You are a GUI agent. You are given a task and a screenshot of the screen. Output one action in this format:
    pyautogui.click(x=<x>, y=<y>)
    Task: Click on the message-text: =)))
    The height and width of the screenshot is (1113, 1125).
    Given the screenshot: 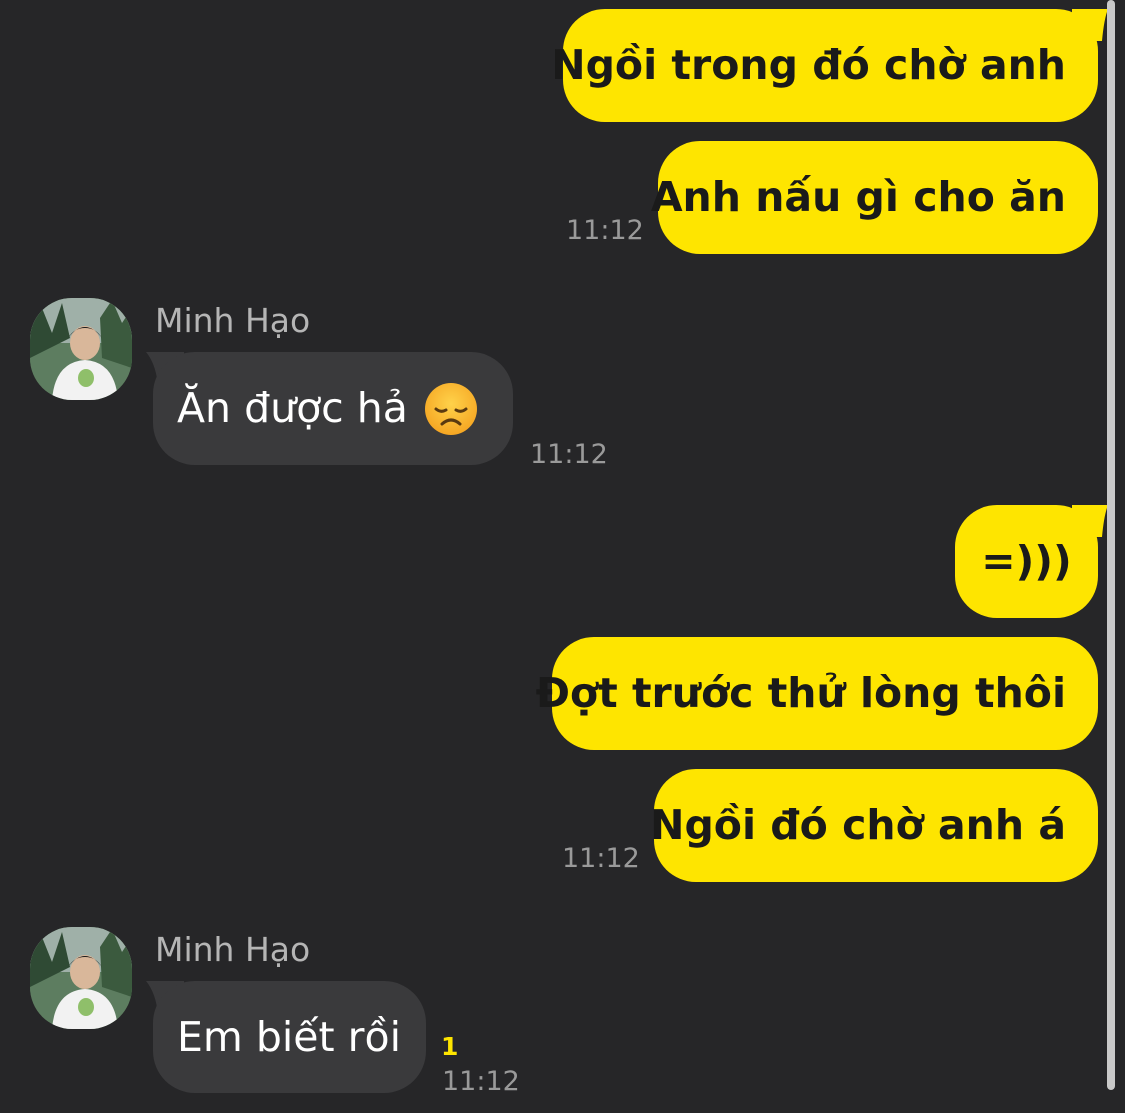 What is the action you would take?
    pyautogui.click(x=1026, y=561)
    